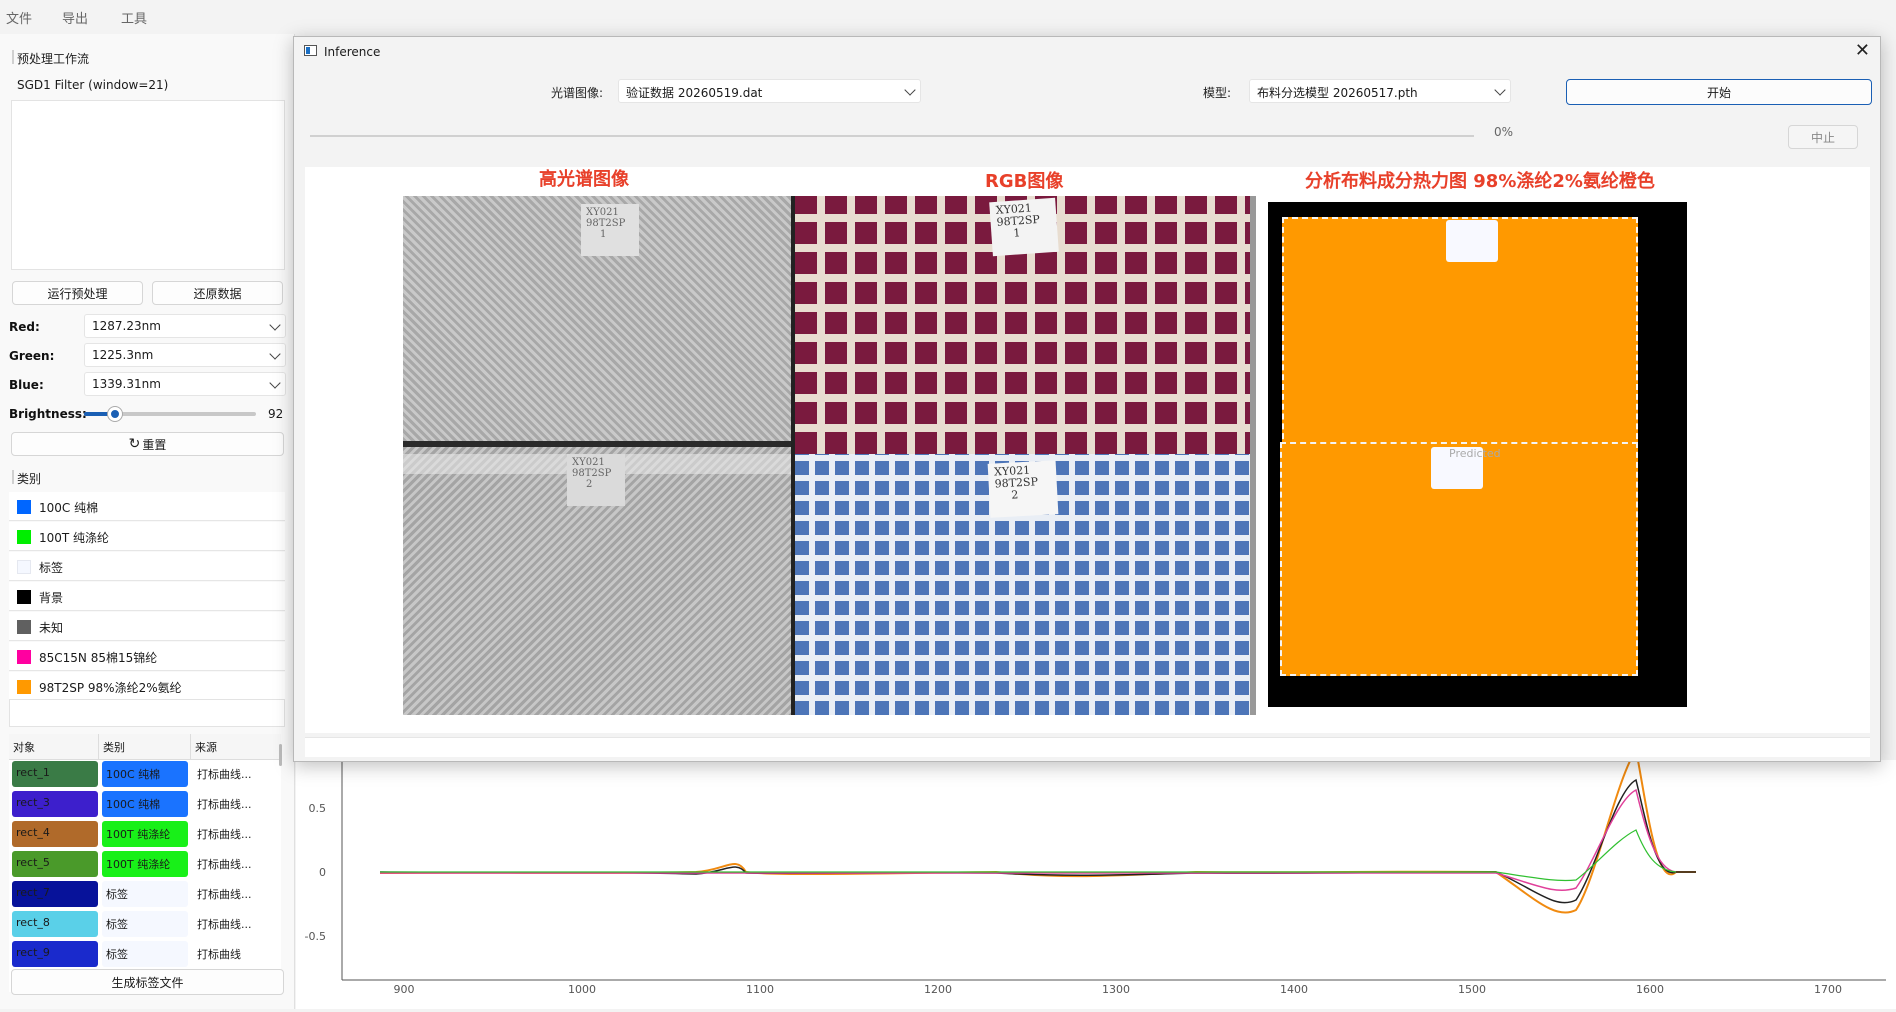 Image resolution: width=1896 pixels, height=1012 pixels. What do you see at coordinates (98, 658) in the screenshot?
I see `class-label: 85C15N 85棉15锦纶` at bounding box center [98, 658].